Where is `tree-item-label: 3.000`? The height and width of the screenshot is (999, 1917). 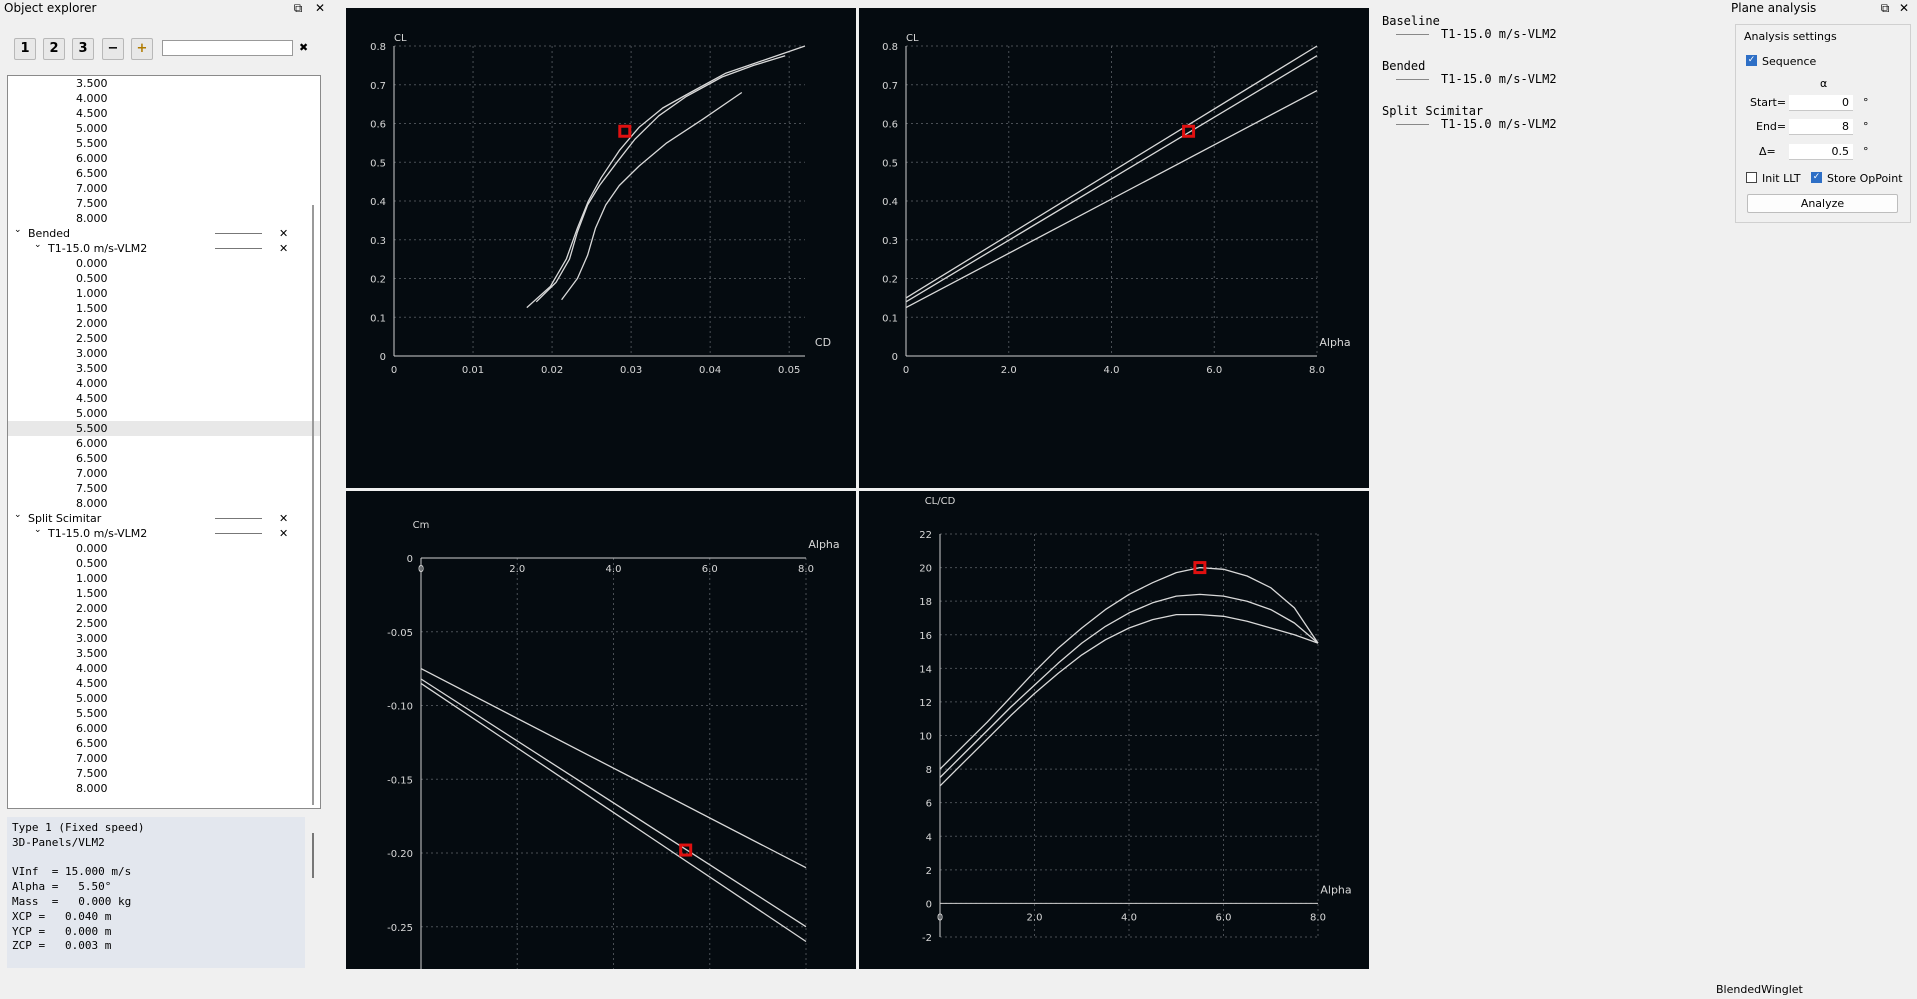 tree-item-label: 3.000 is located at coordinates (92, 353).